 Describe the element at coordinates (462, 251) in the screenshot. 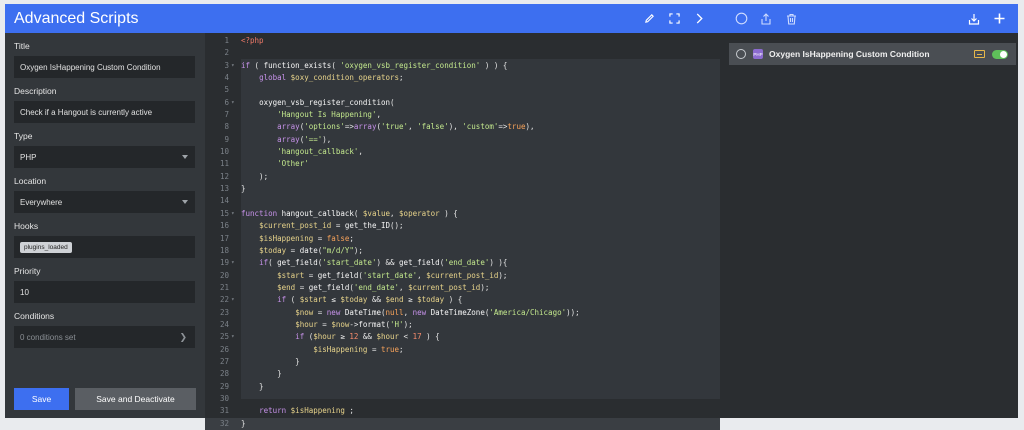

I see `code-line: 18 $today = date("m/d/Y");` at that location.